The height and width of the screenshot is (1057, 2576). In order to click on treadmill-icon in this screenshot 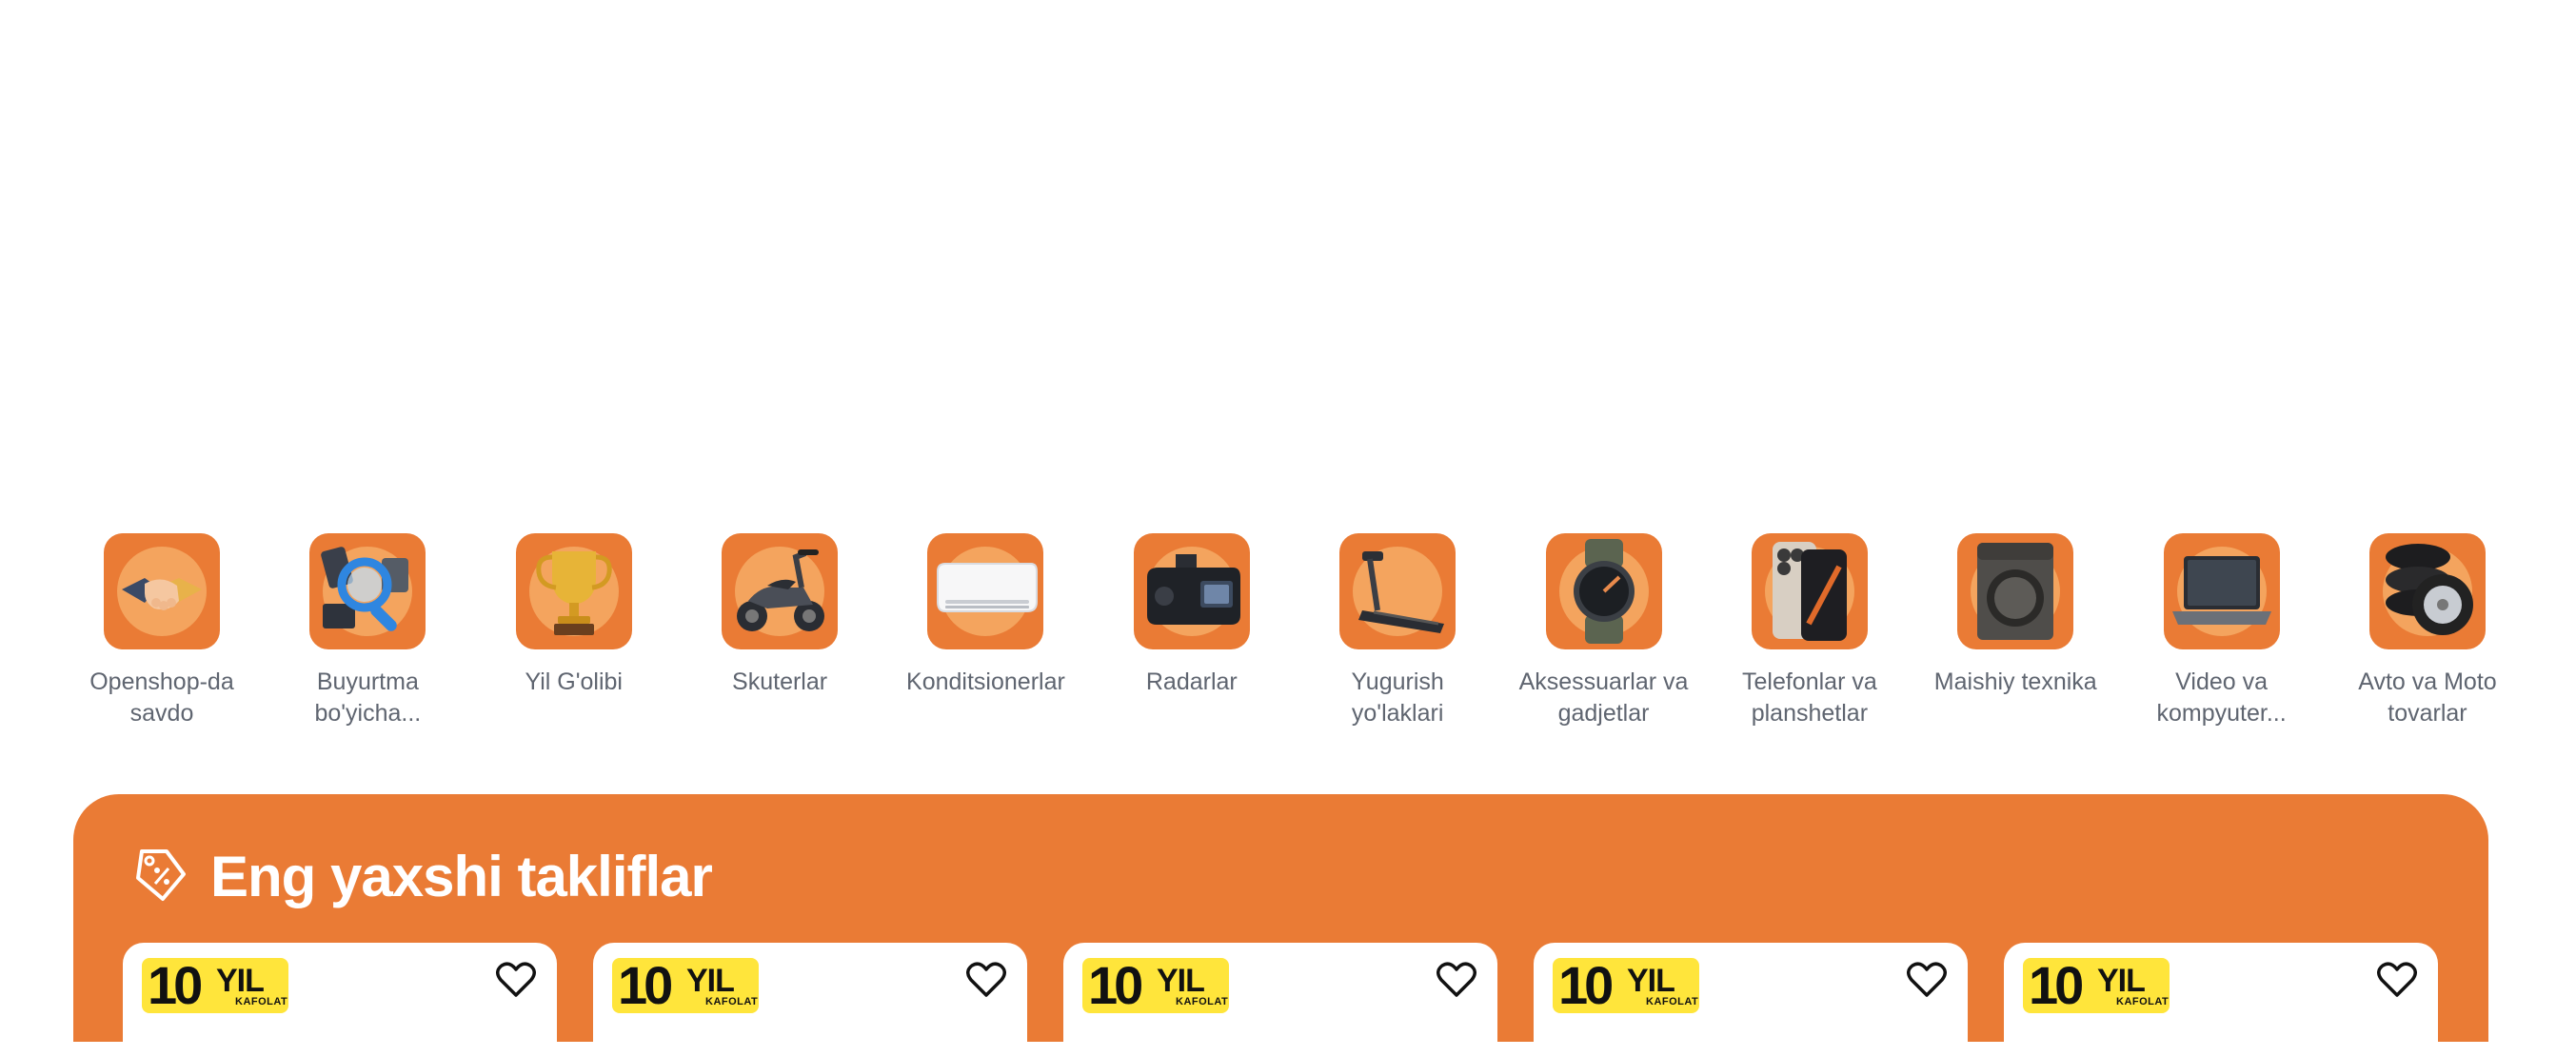, I will do `click(1397, 591)`.